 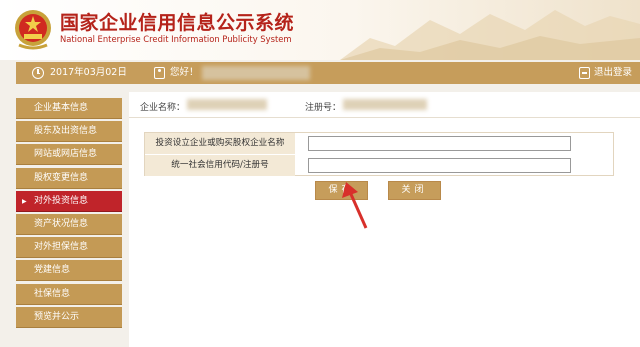 What do you see at coordinates (184, 72) in the screenshot?
I see `greeting-text: 您好！` at bounding box center [184, 72].